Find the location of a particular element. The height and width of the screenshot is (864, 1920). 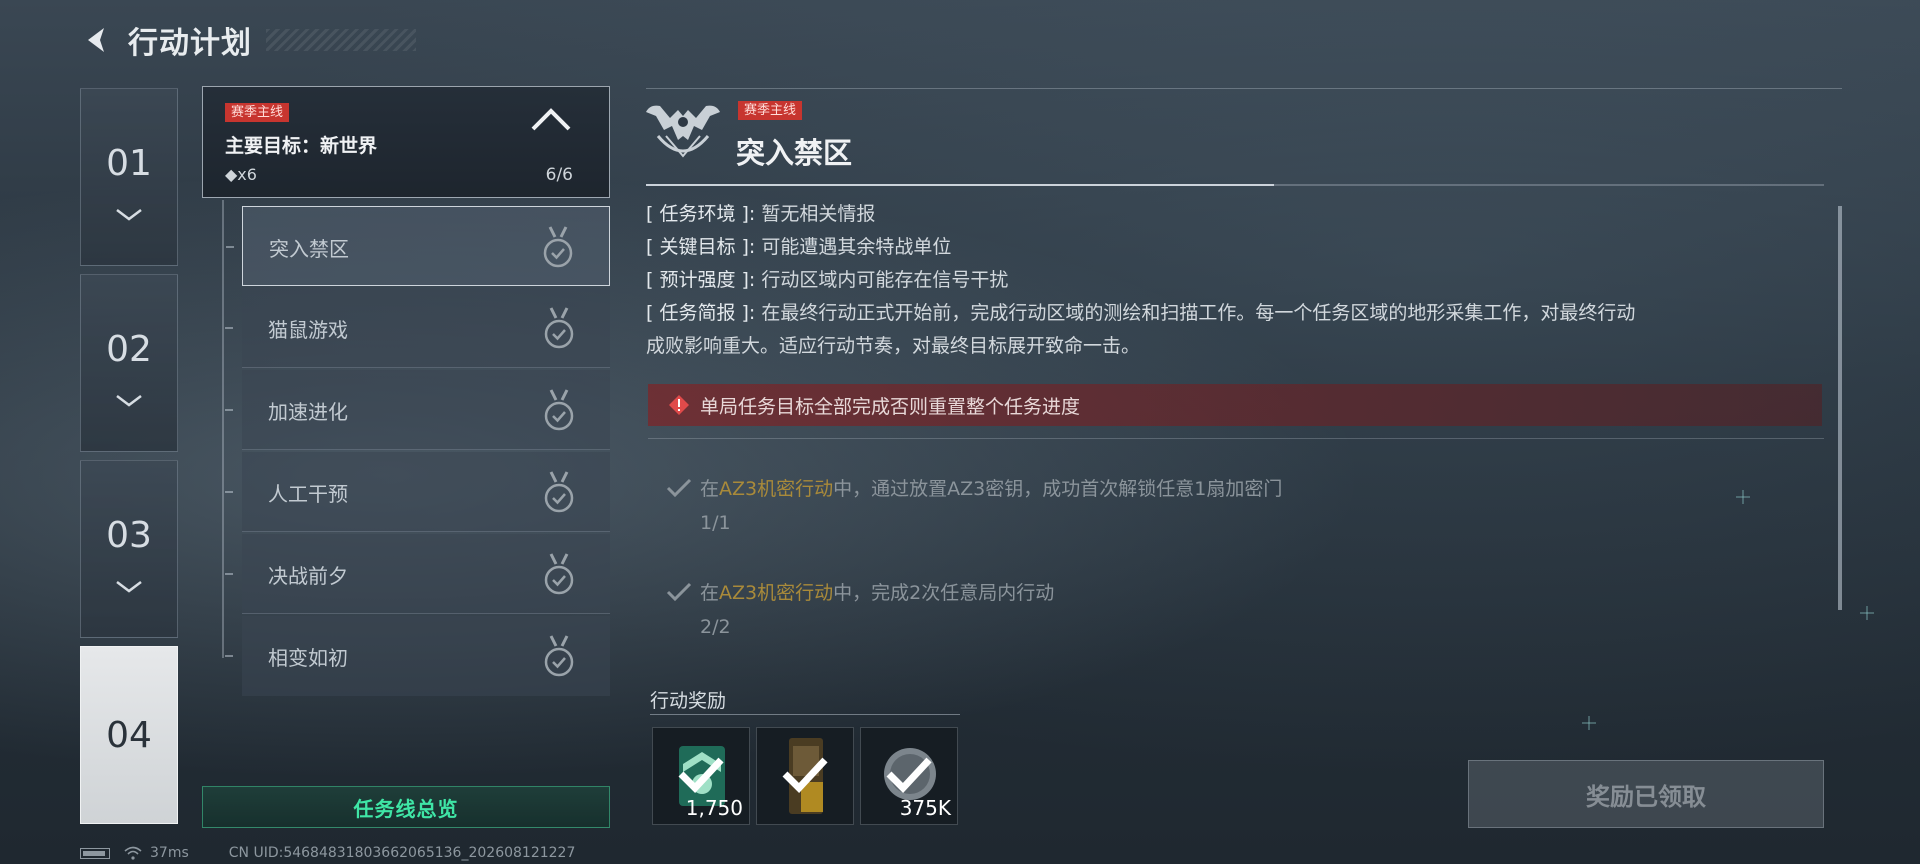

mission-detail-title: 突入禁区 is located at coordinates (794, 153).